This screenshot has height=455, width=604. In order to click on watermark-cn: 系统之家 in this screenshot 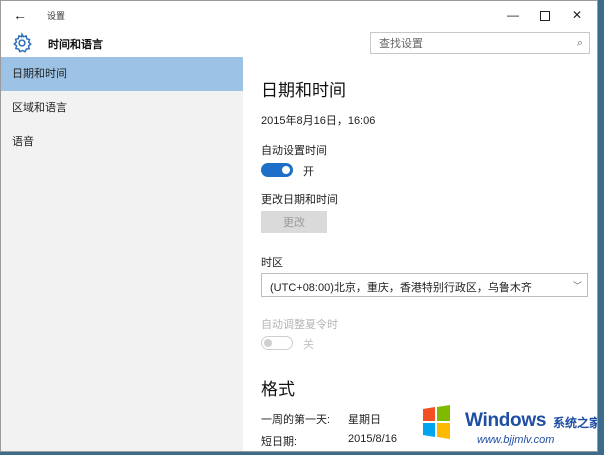, I will do `click(575, 423)`.